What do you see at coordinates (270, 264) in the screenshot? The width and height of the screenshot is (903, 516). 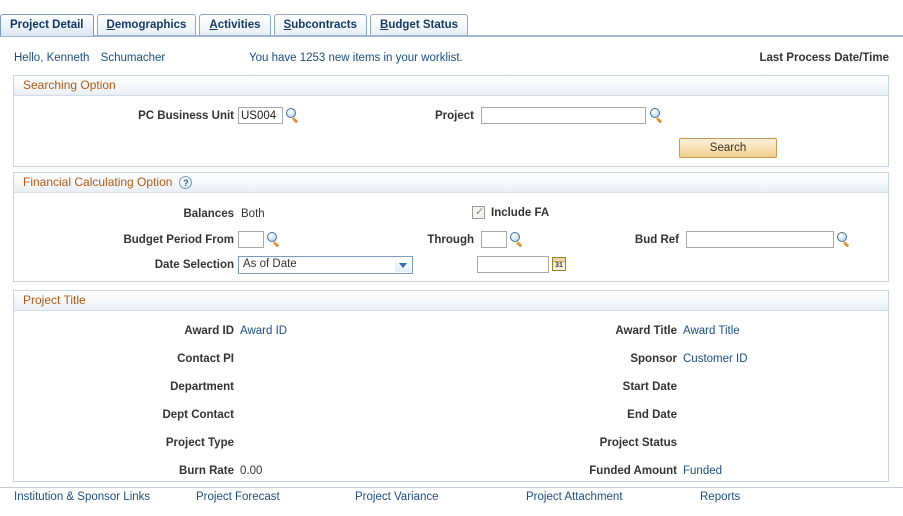 I see `date-selection-value: As of Date` at bounding box center [270, 264].